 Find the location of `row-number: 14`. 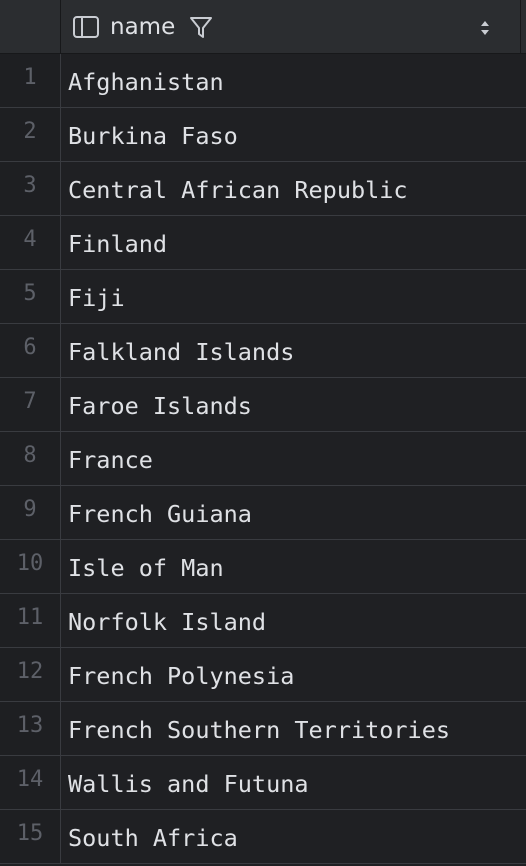

row-number: 14 is located at coordinates (30, 782).